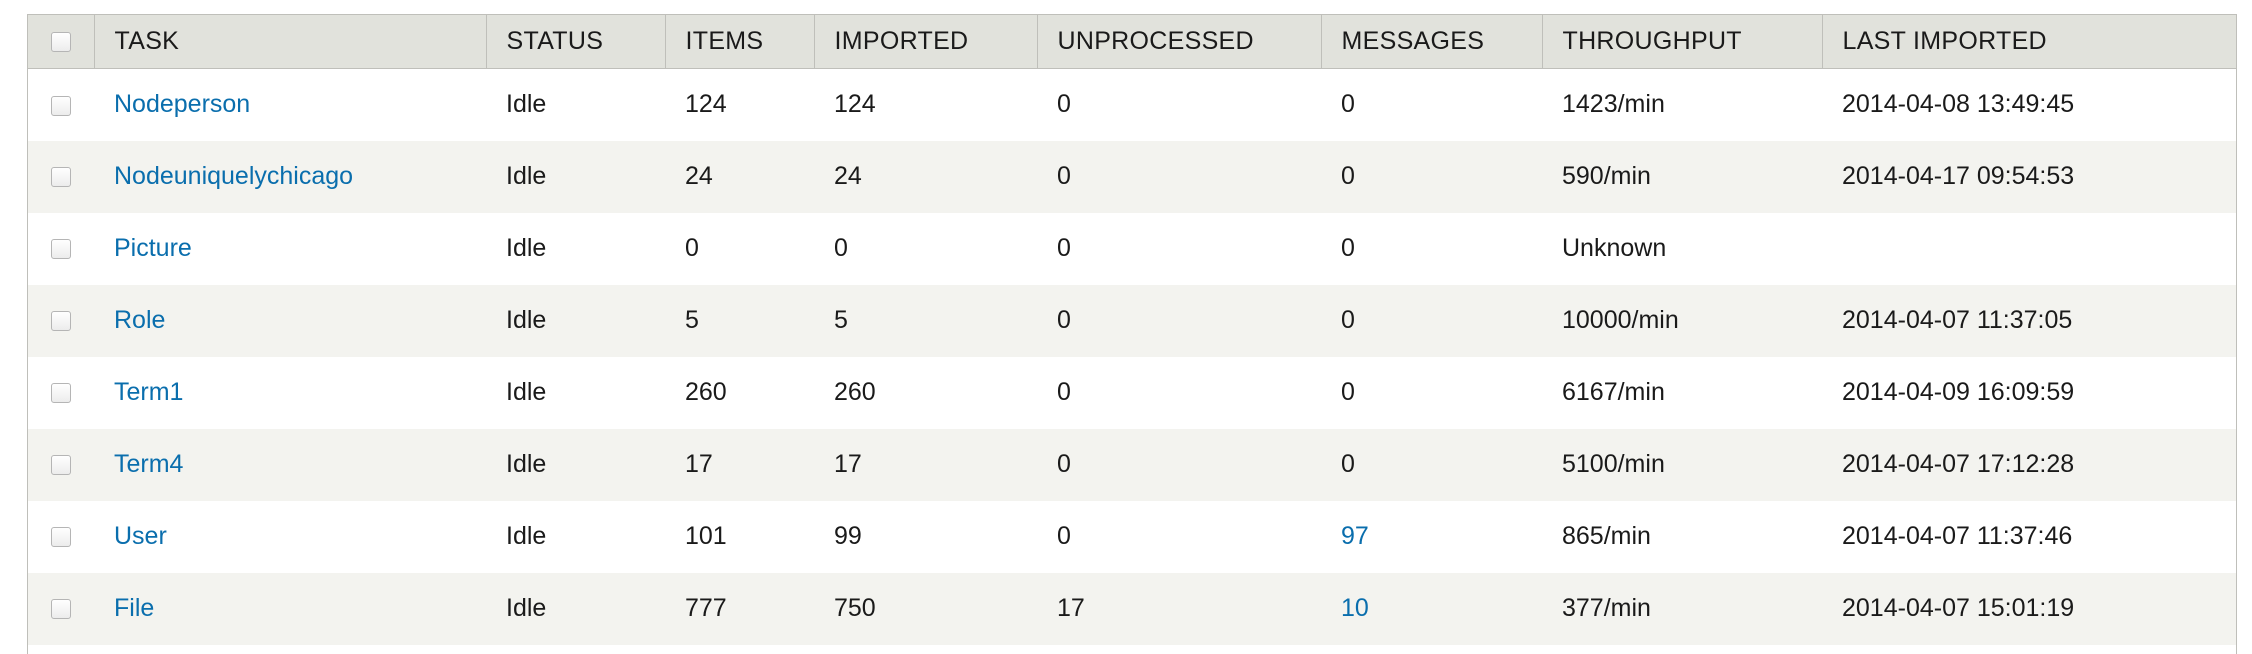  Describe the element at coordinates (290, 105) in the screenshot. I see `task-cell: Nodeperson` at that location.